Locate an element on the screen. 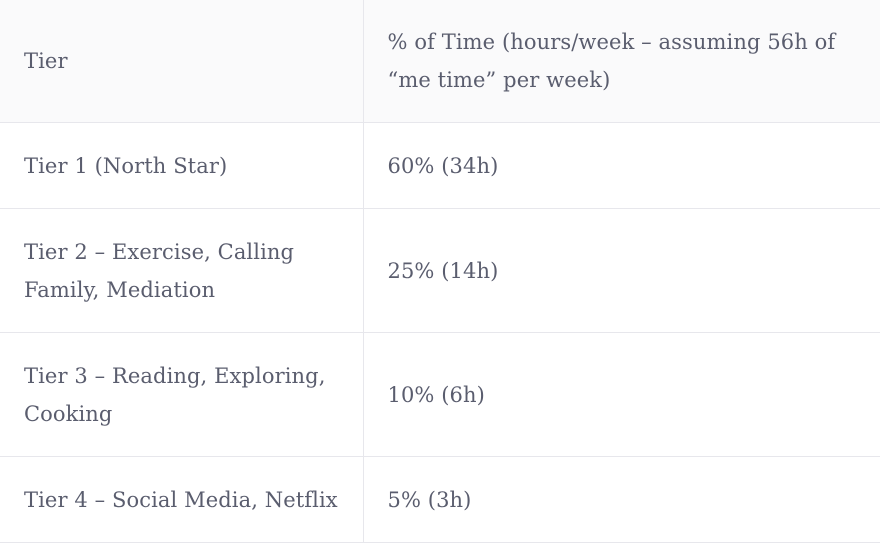 The image size is (880, 545). time-cell: 5% (3h) is located at coordinates (621, 499).